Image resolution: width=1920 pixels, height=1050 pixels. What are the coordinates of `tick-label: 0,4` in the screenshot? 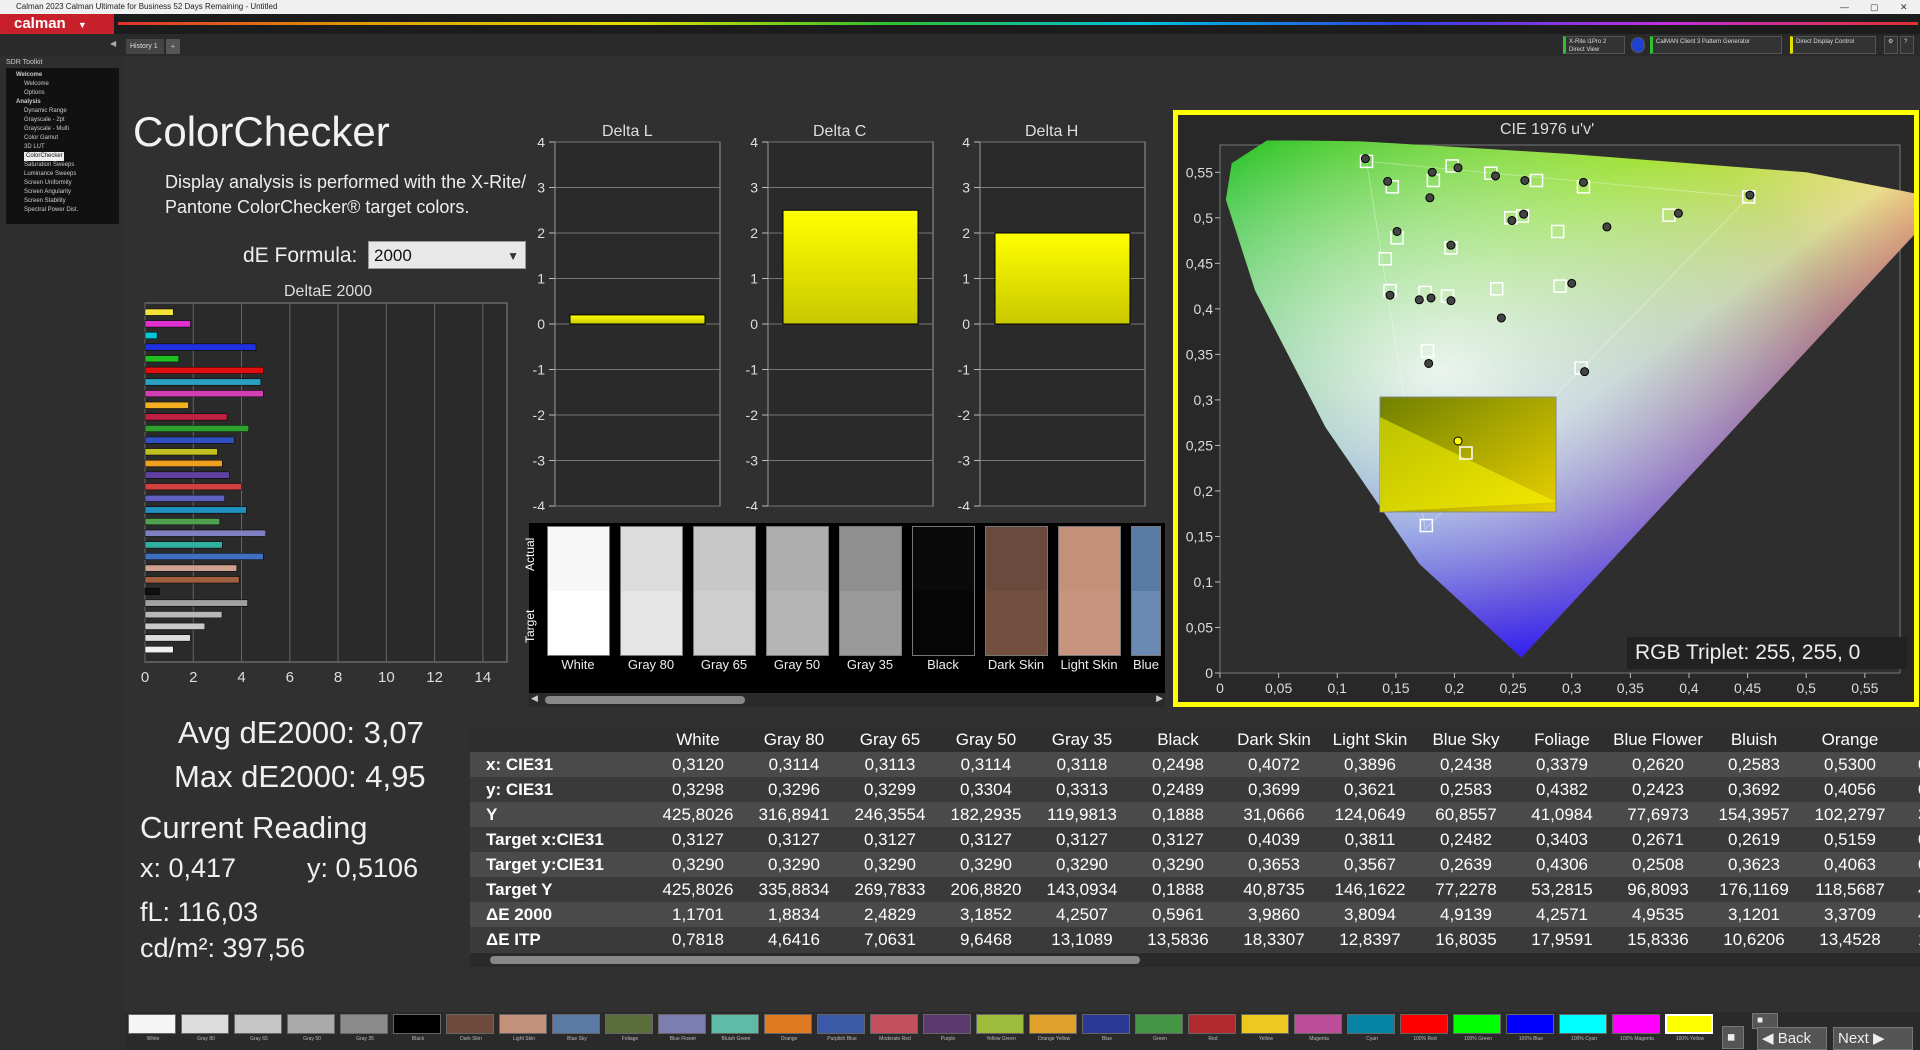 It's located at (1689, 688).